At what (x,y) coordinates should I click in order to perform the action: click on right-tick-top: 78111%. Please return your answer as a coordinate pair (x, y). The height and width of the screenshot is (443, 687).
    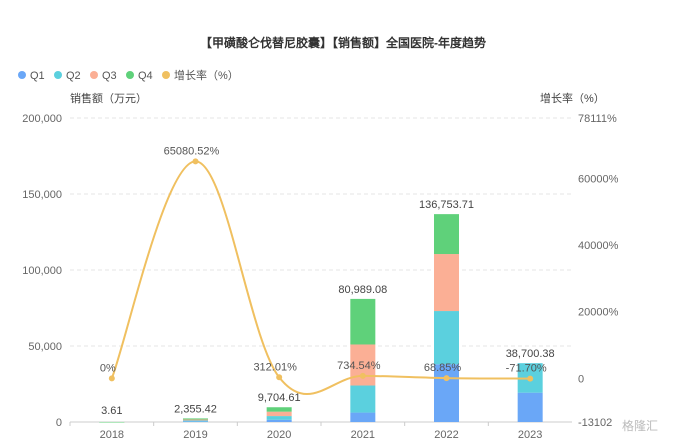
    Looking at the image, I should click on (597, 119).